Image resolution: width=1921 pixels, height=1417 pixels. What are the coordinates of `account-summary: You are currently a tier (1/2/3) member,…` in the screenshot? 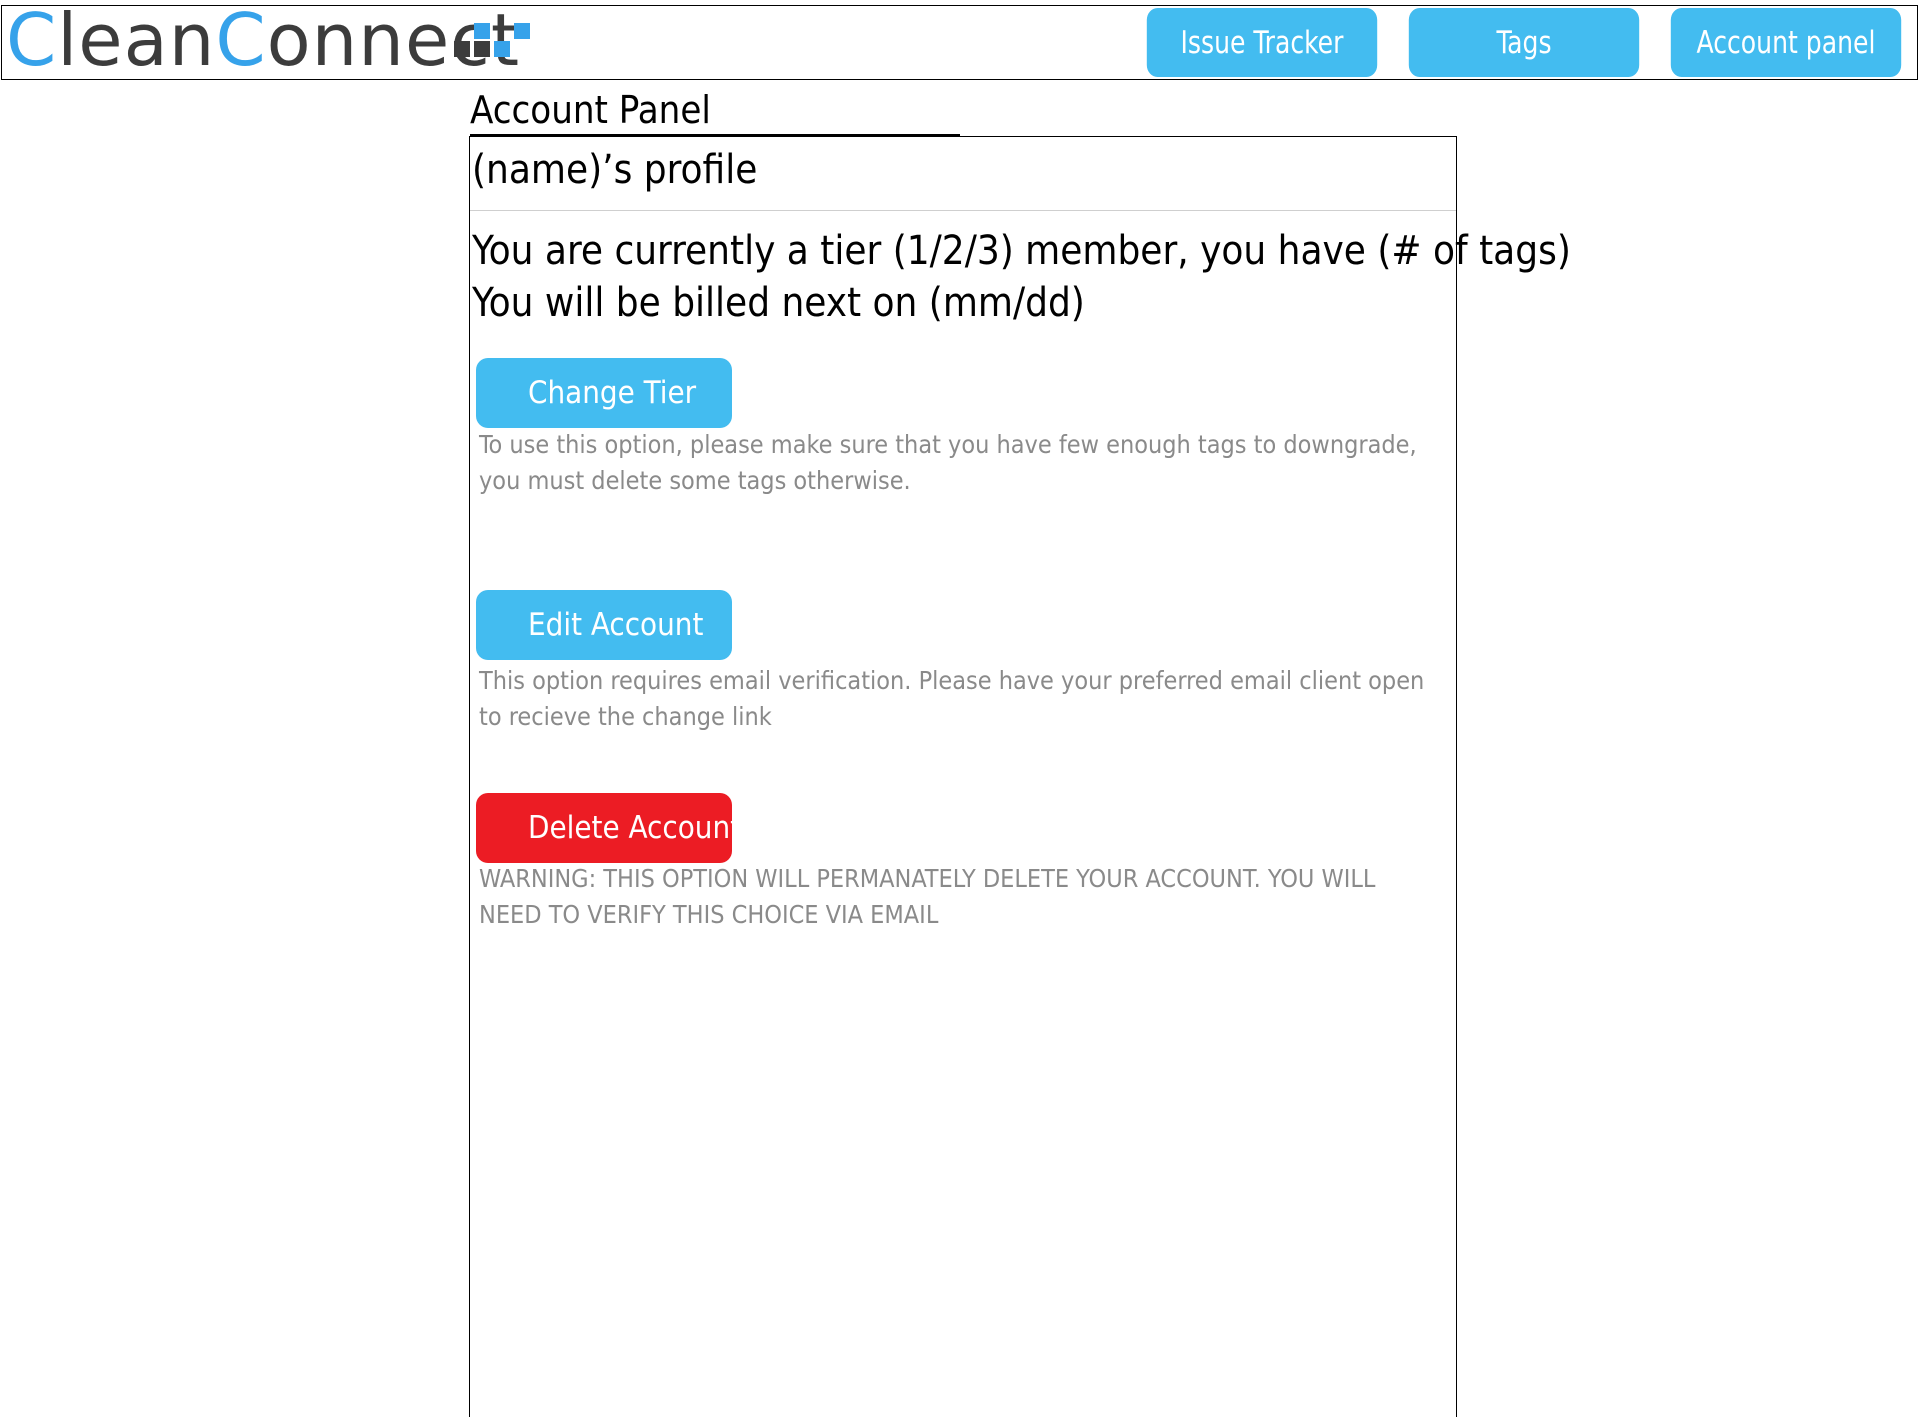 It's located at (1021, 277).